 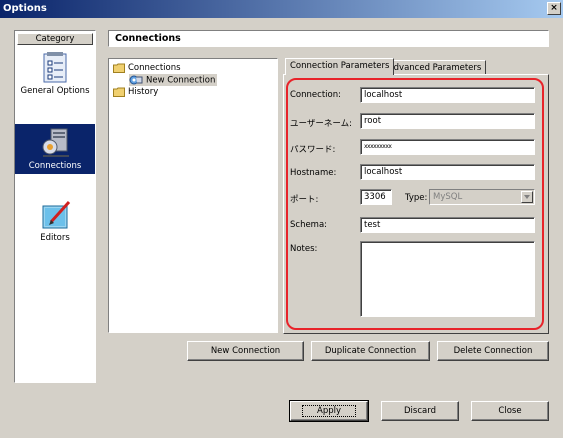 What do you see at coordinates (447, 225) in the screenshot?
I see `schema-field: test` at bounding box center [447, 225].